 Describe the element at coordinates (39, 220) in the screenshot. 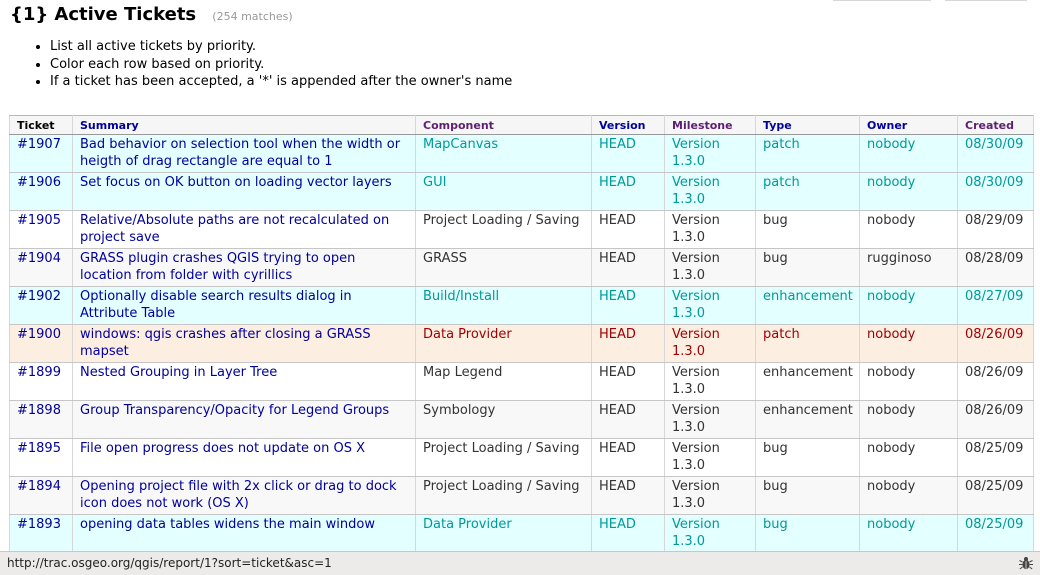

I see `ticket-link: #1905` at that location.